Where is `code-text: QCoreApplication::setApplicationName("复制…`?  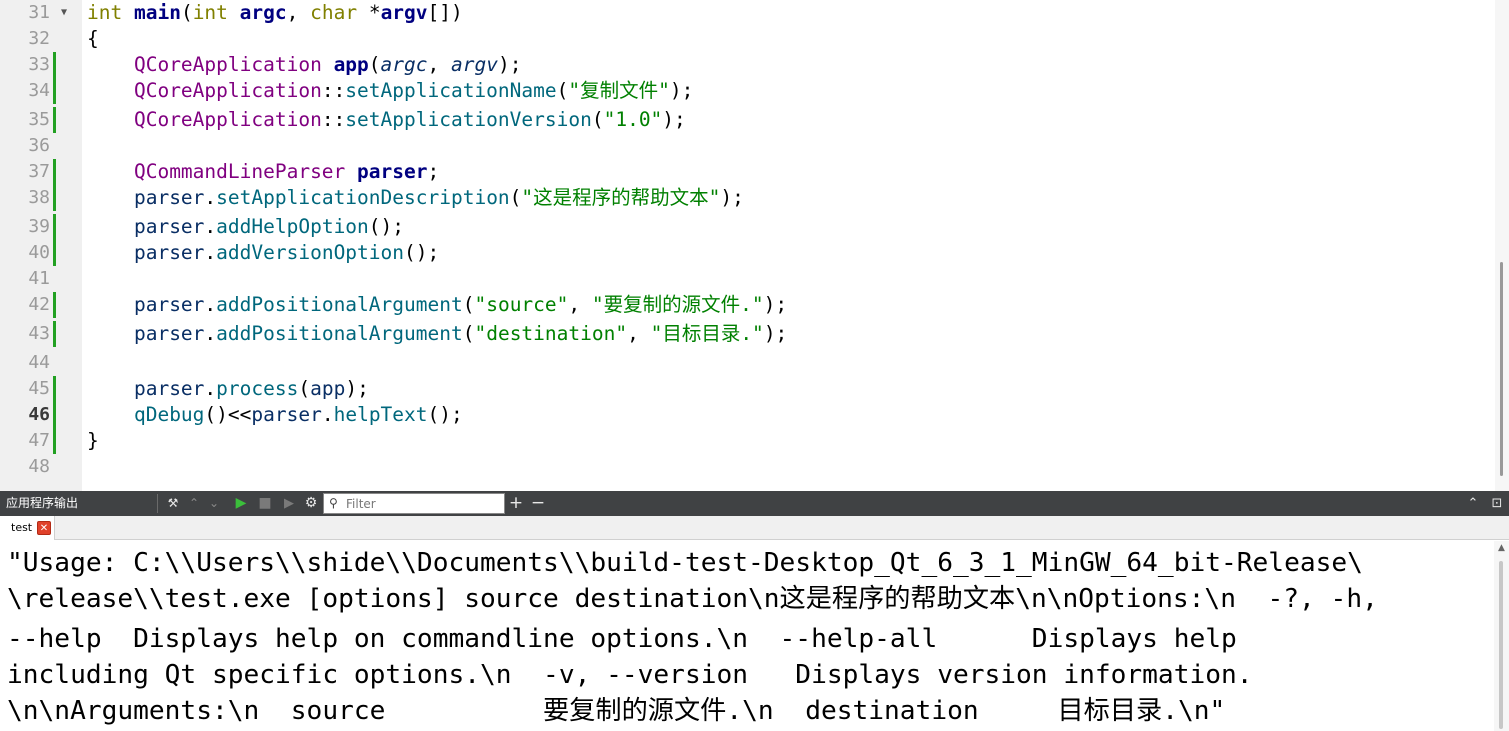
code-text: QCoreApplication::setApplicationName("复制… is located at coordinates (390, 91).